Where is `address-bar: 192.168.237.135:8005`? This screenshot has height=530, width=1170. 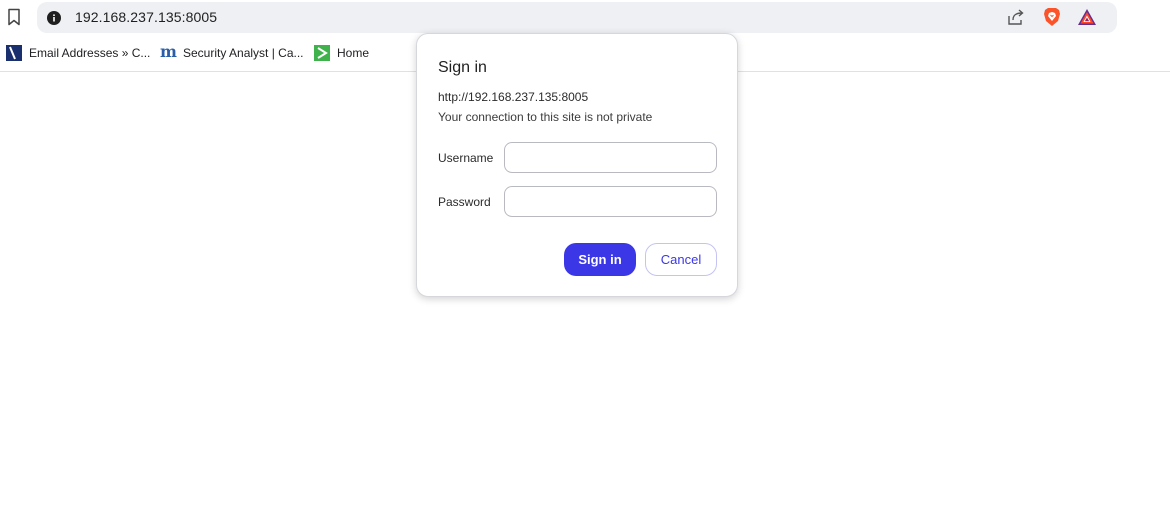 address-bar: 192.168.237.135:8005 is located at coordinates (577, 17).